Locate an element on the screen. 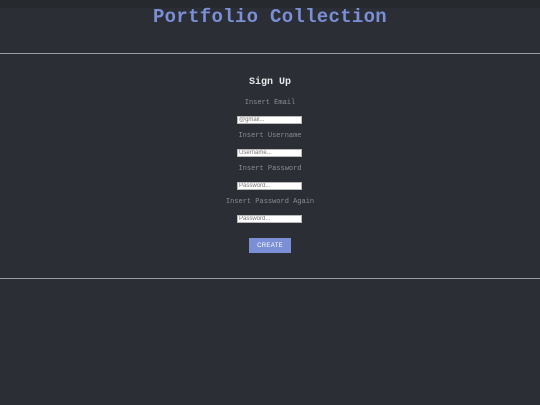 Image resolution: width=540 pixels, height=405 pixels. create-button: CREATE is located at coordinates (270, 245).